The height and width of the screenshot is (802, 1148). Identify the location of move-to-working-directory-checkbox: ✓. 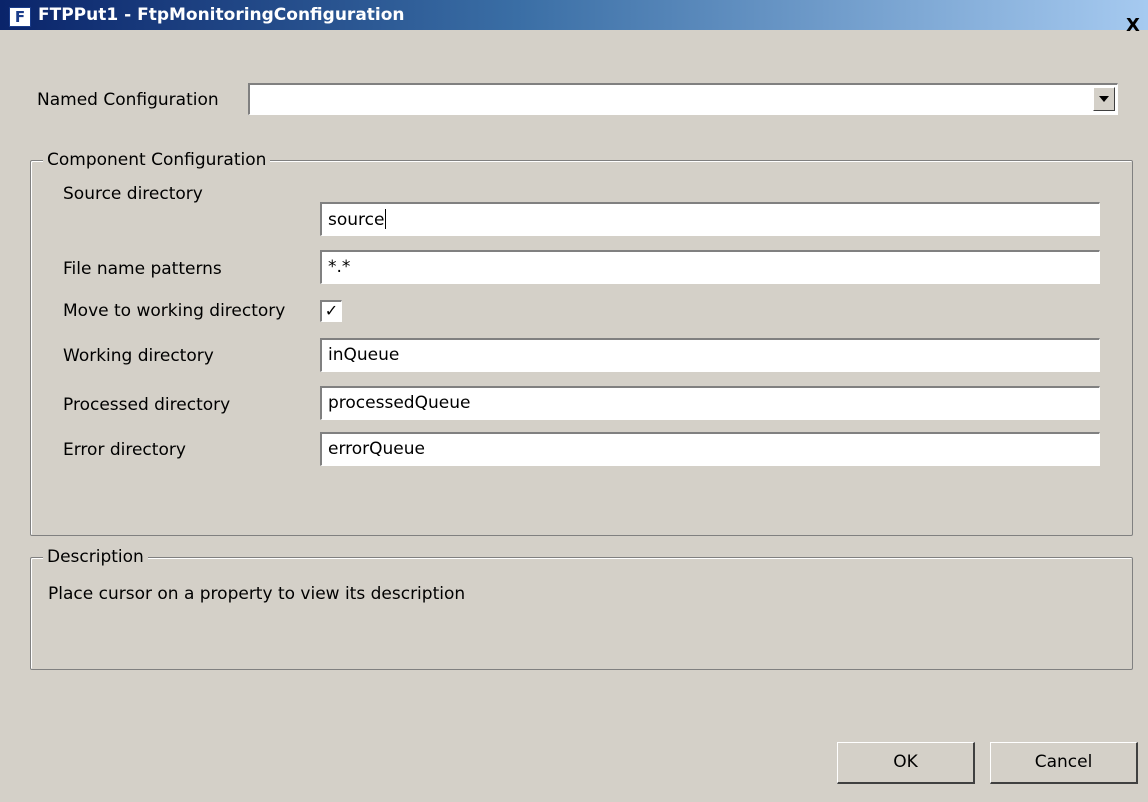
(331, 311).